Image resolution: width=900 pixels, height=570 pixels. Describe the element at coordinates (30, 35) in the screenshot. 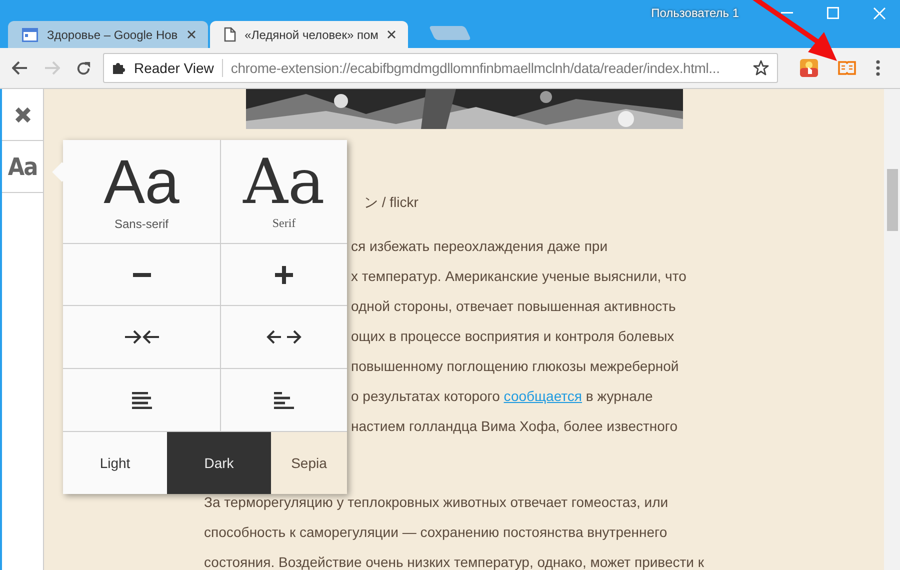

I see `calendar-icon` at that location.